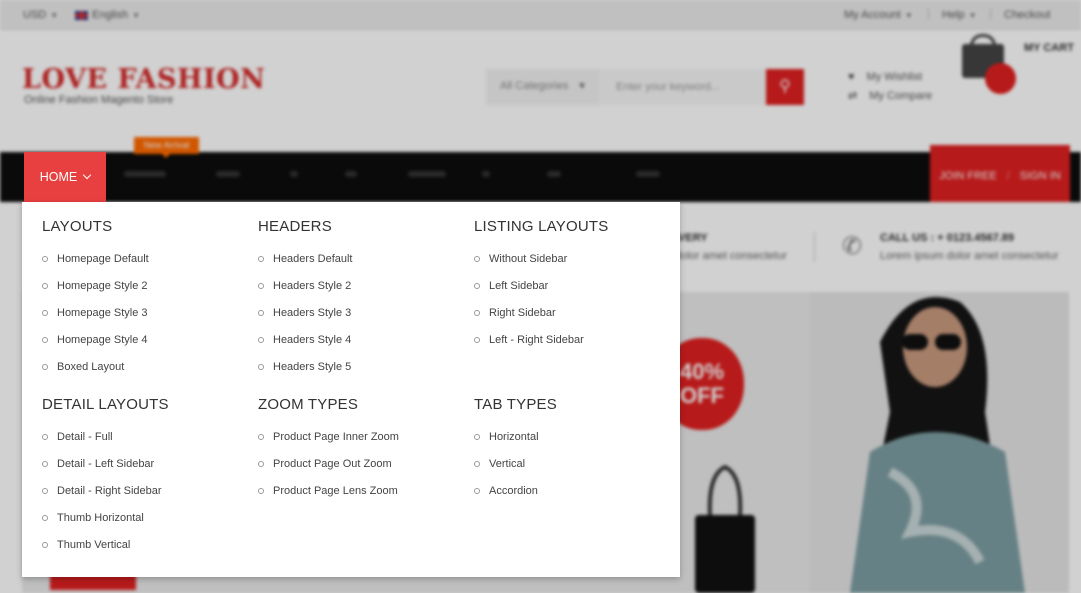 The image size is (1081, 593). I want to click on chevron-down-icon, so click(87, 175).